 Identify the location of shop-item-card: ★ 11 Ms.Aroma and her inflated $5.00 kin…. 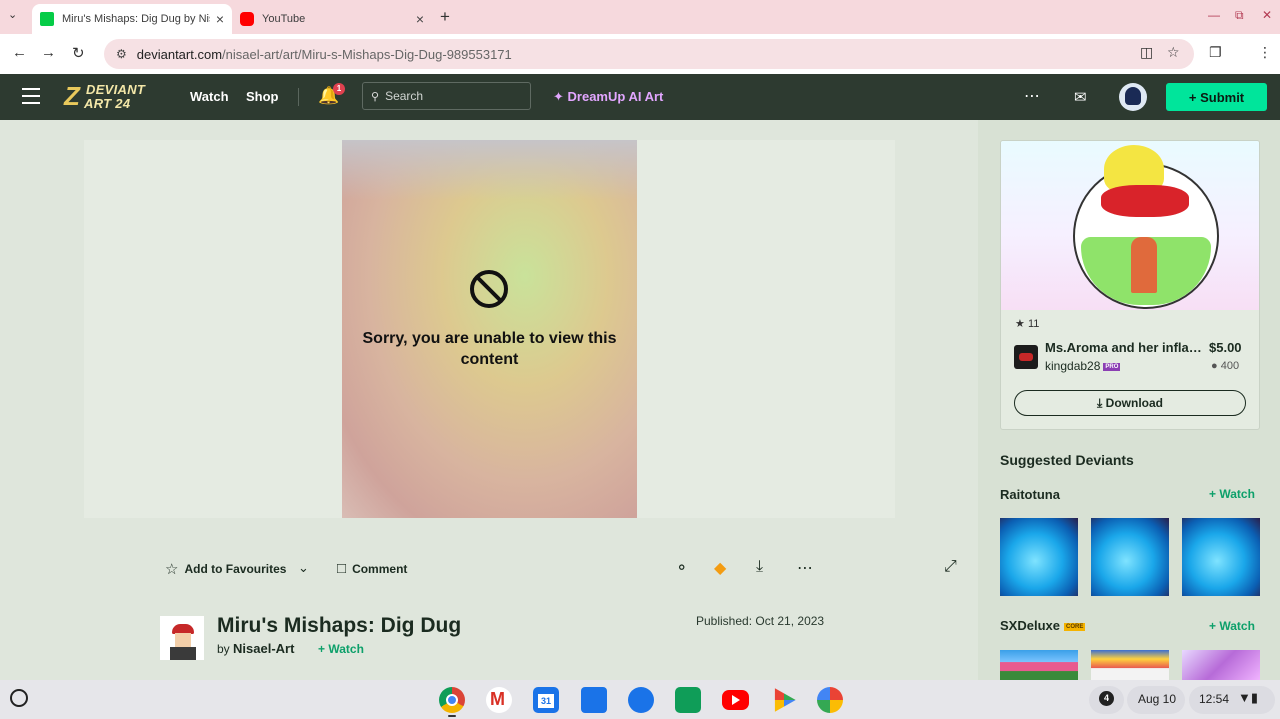
(1130, 285).